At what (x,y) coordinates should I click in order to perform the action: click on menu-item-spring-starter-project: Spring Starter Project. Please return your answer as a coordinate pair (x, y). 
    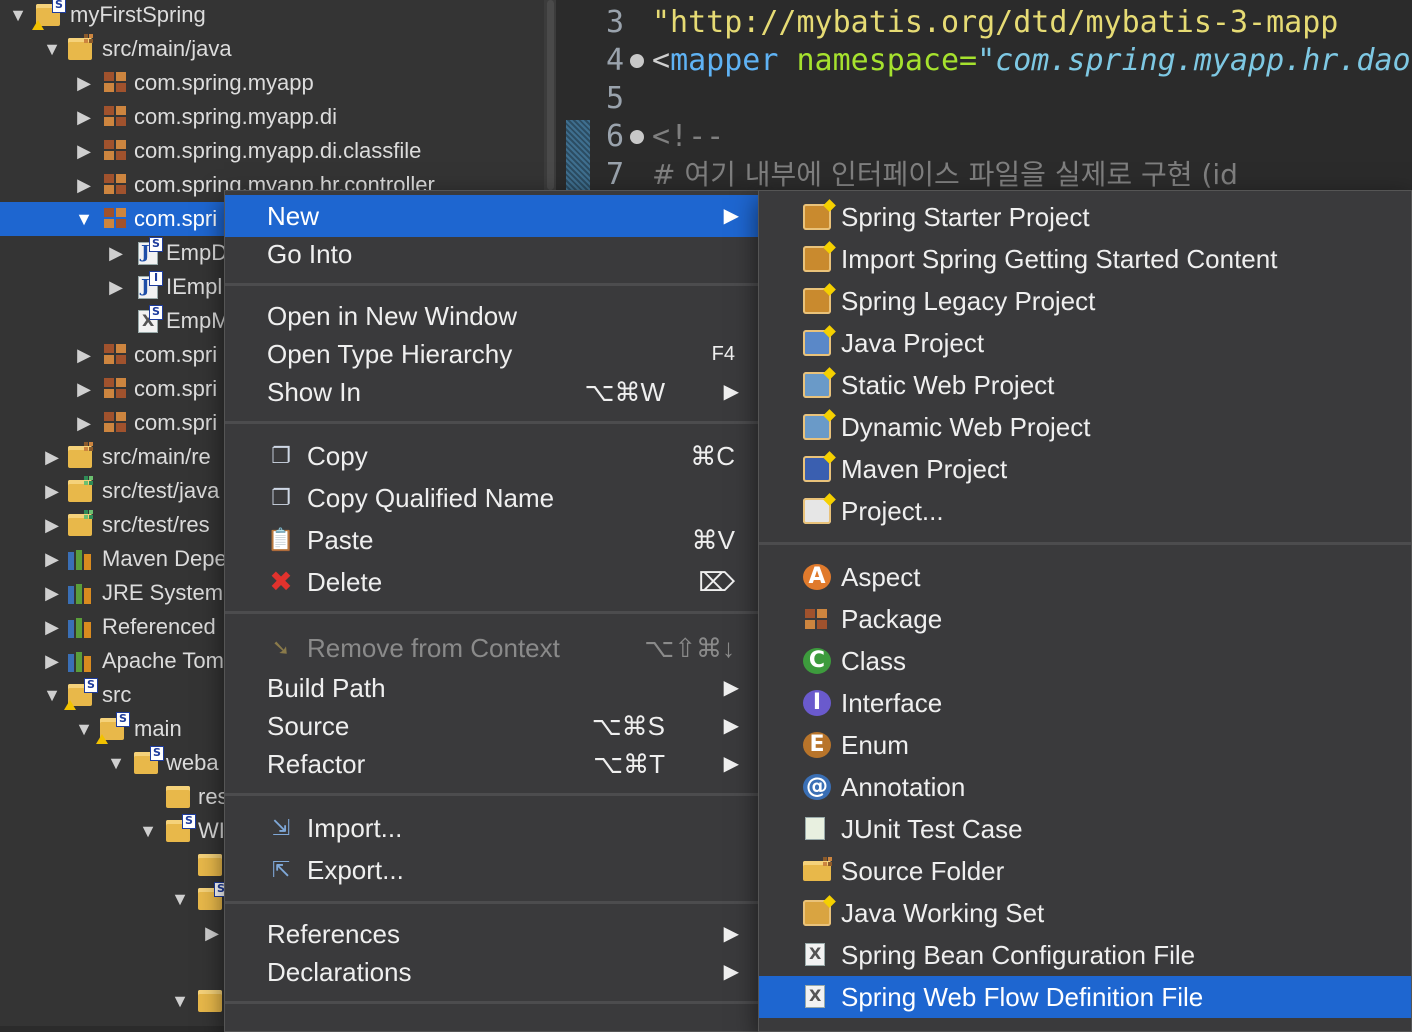
    Looking at the image, I should click on (1085, 217).